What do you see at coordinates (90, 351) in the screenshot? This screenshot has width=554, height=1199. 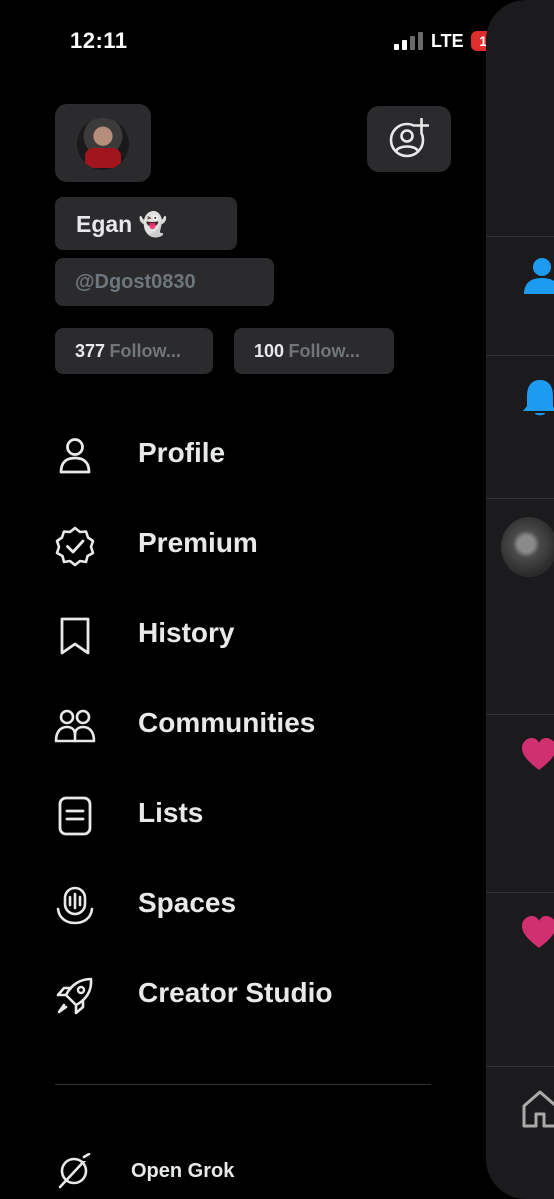 I see `following-count: 377` at bounding box center [90, 351].